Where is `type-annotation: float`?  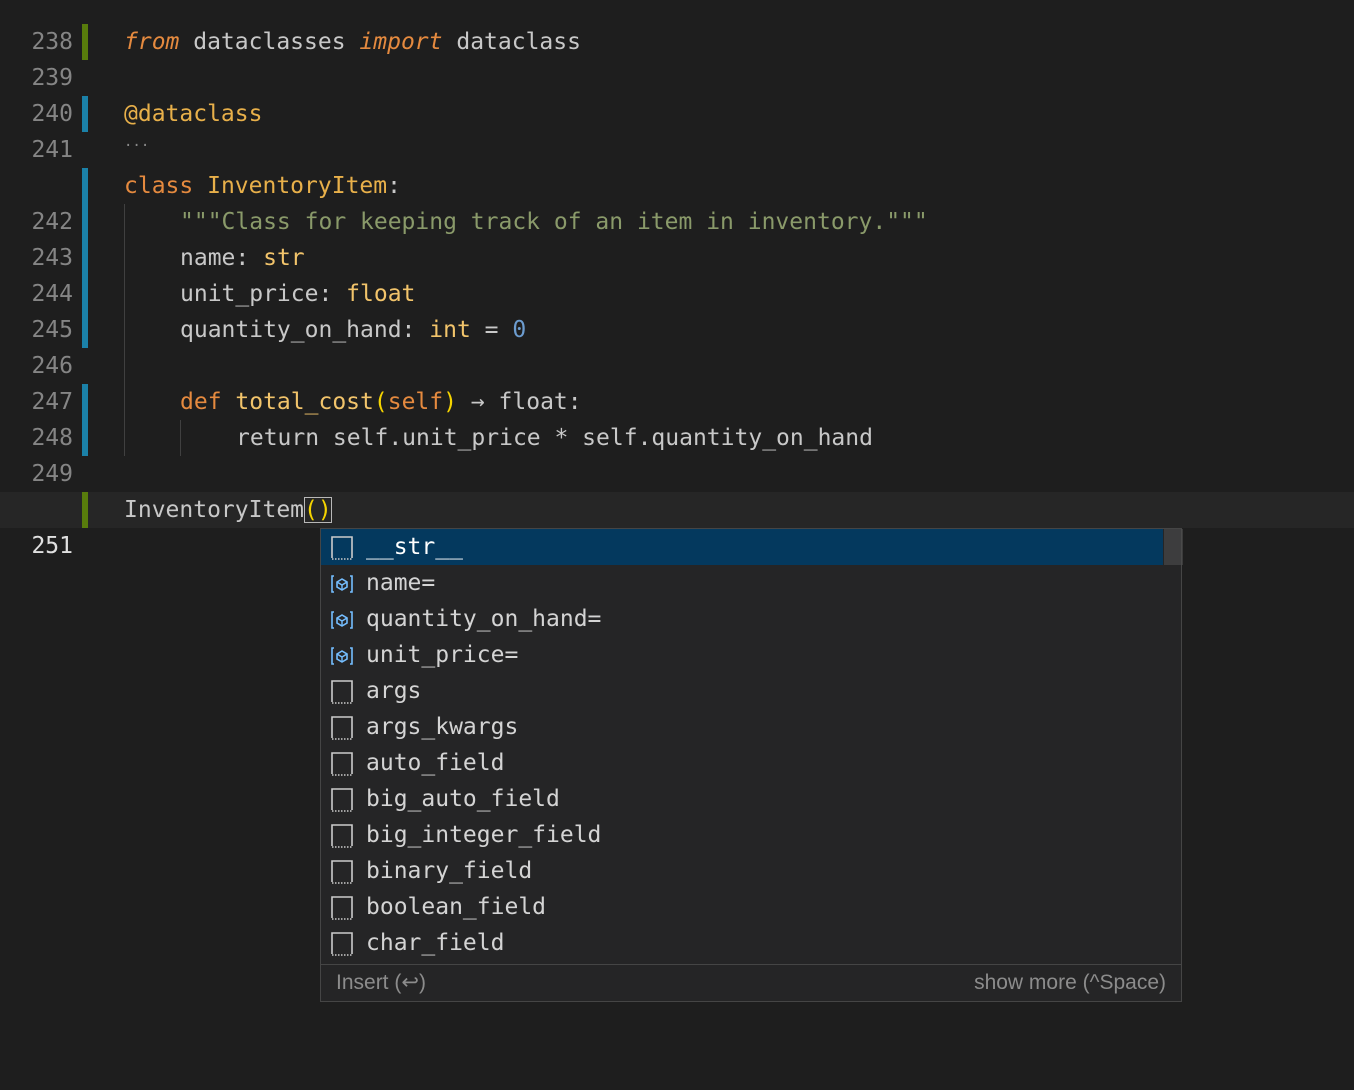 type-annotation: float is located at coordinates (381, 294).